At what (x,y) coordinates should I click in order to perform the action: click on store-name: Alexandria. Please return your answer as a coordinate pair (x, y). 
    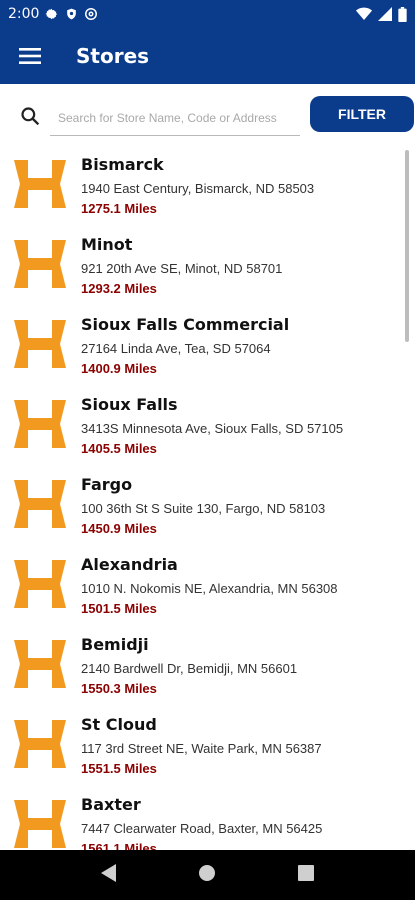
    Looking at the image, I should click on (129, 564).